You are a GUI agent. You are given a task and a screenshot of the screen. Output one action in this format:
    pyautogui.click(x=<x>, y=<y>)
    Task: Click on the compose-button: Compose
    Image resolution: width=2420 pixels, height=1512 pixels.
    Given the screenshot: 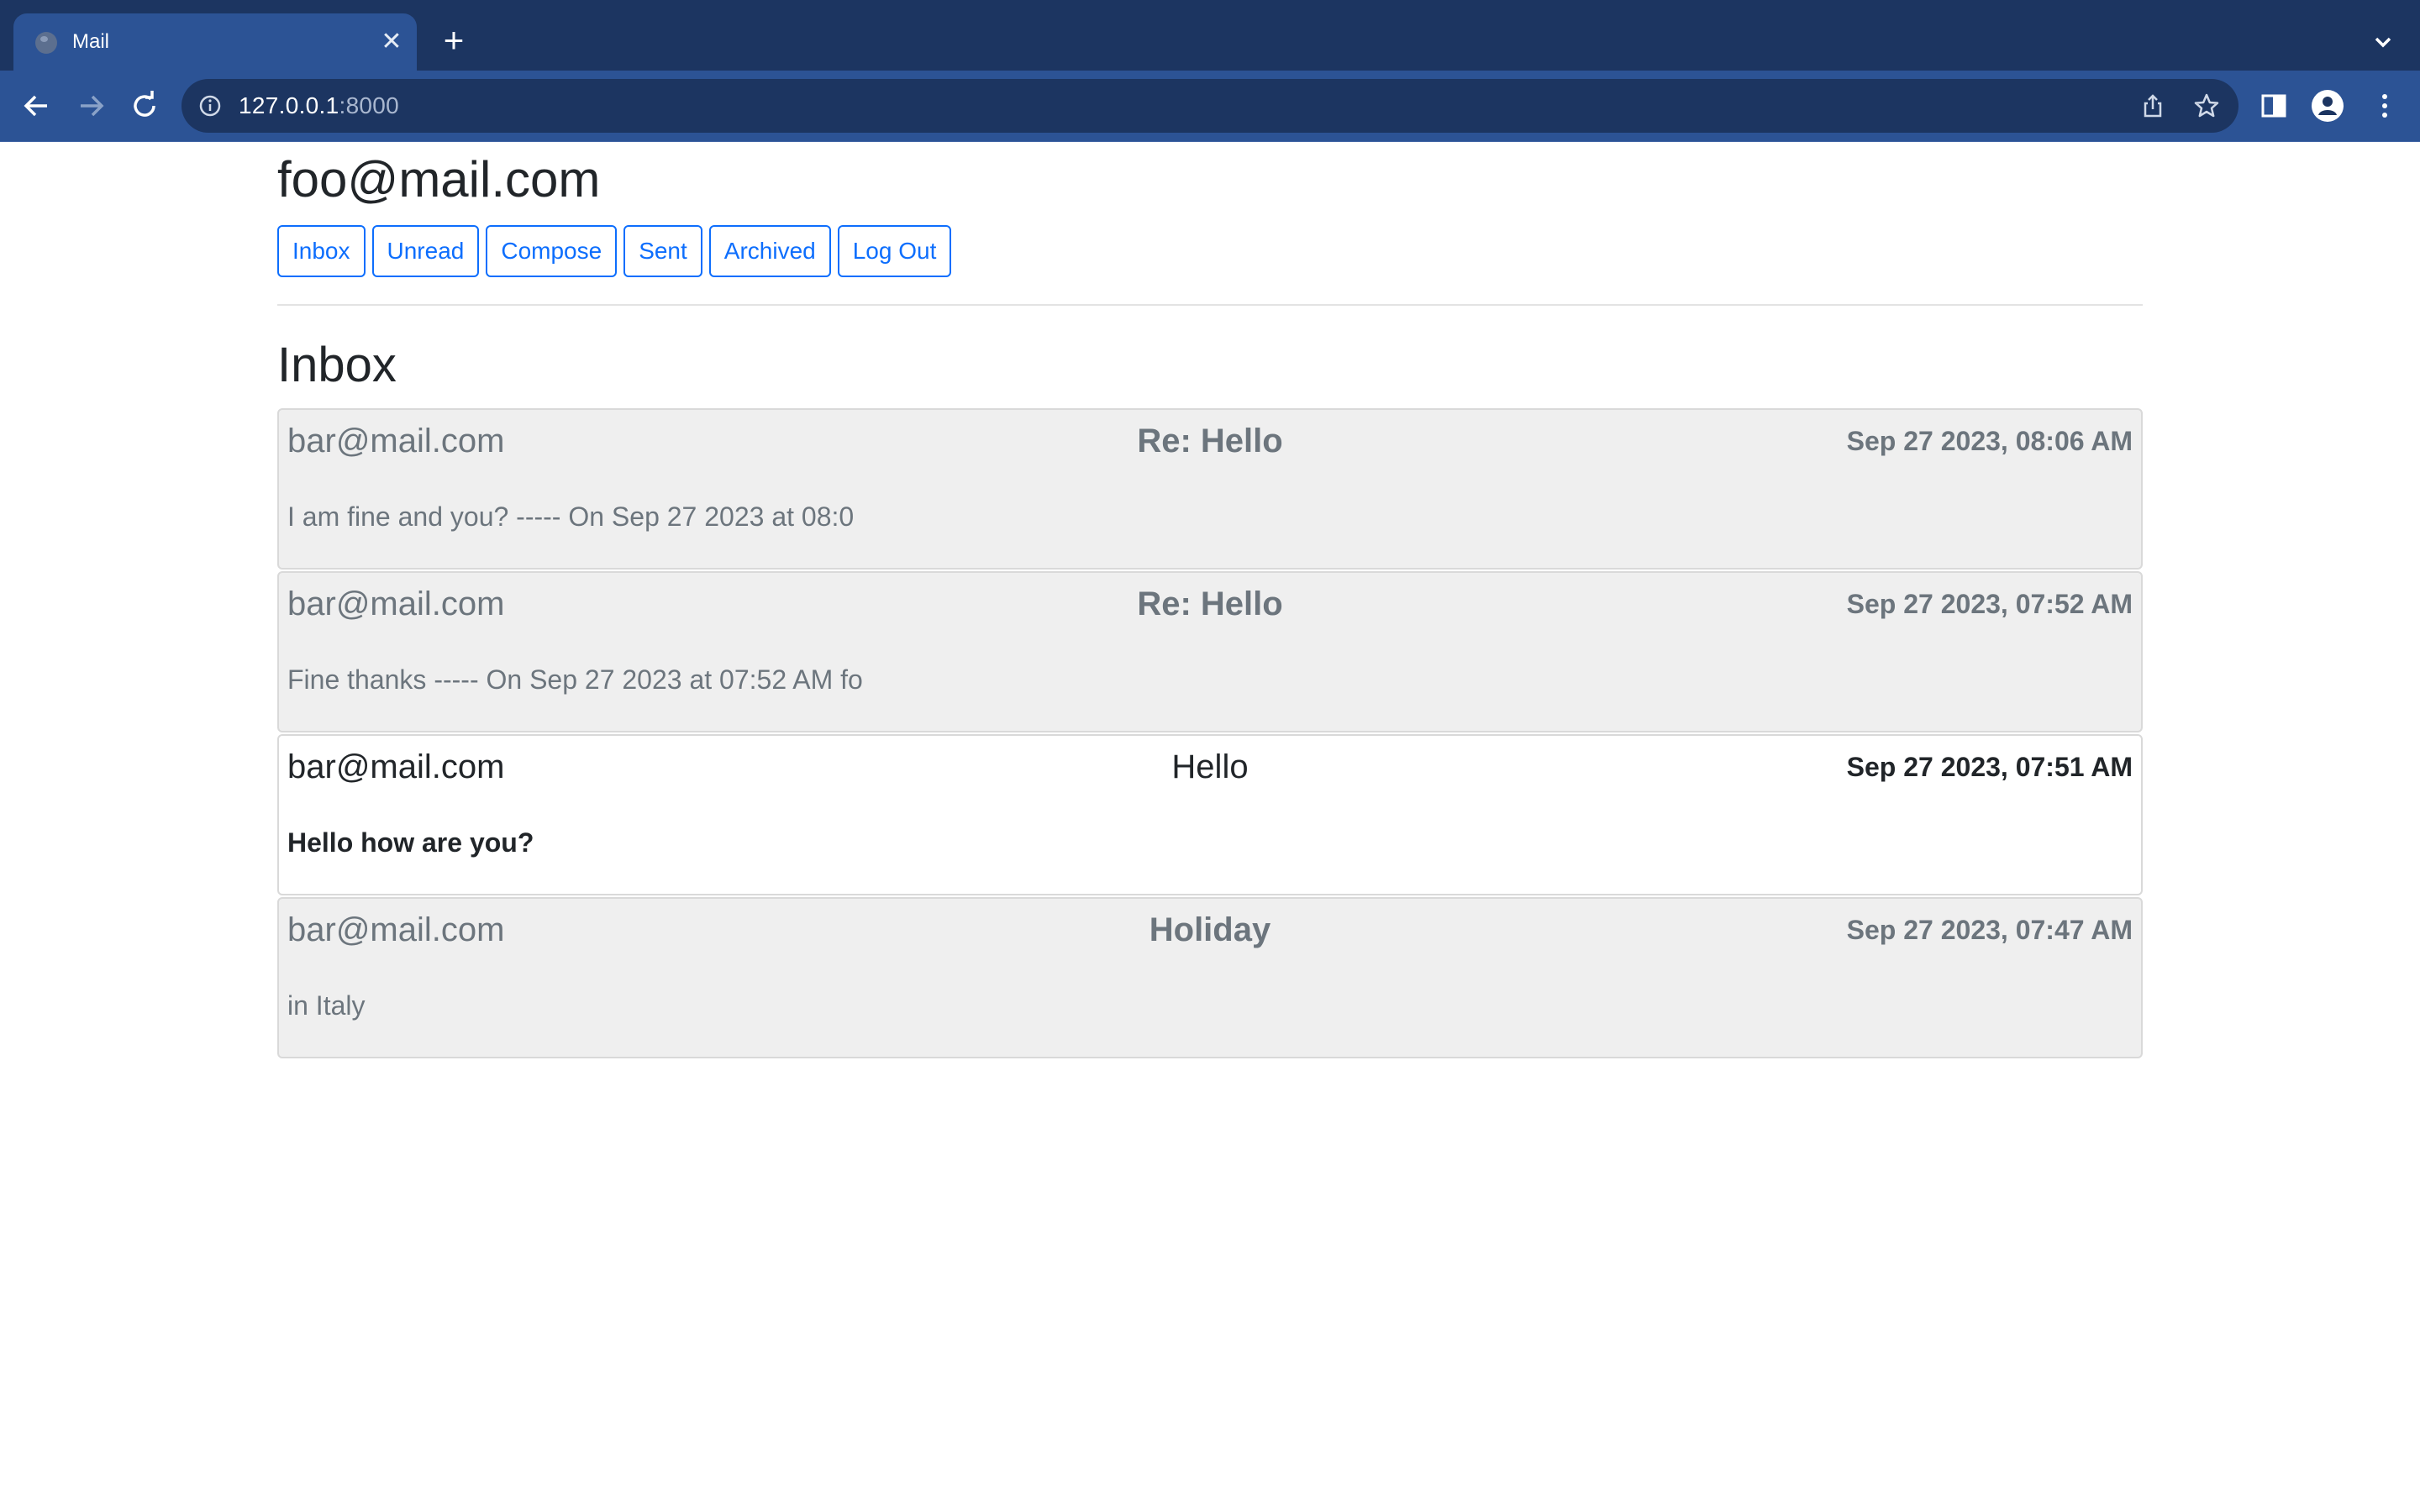 What is the action you would take?
    pyautogui.click(x=552, y=251)
    